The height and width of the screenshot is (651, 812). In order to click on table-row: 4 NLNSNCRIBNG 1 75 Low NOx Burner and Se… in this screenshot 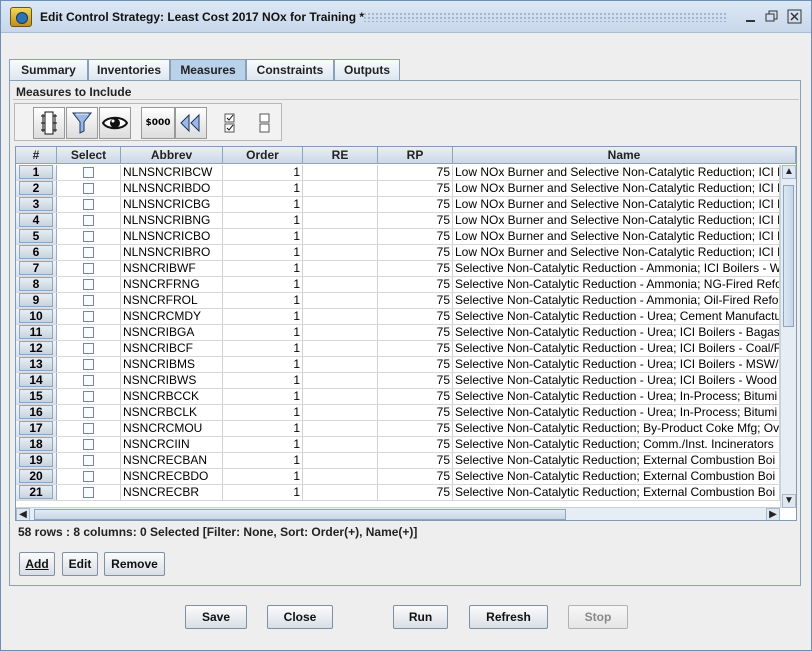, I will do `click(398, 221)`.